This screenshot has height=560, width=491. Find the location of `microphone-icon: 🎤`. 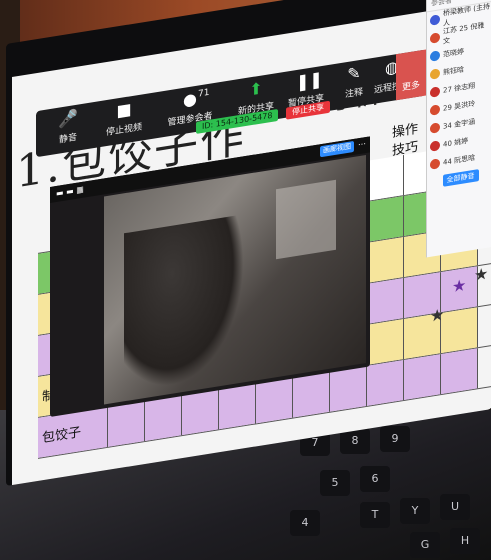

microphone-icon: 🎤 is located at coordinates (68, 118).